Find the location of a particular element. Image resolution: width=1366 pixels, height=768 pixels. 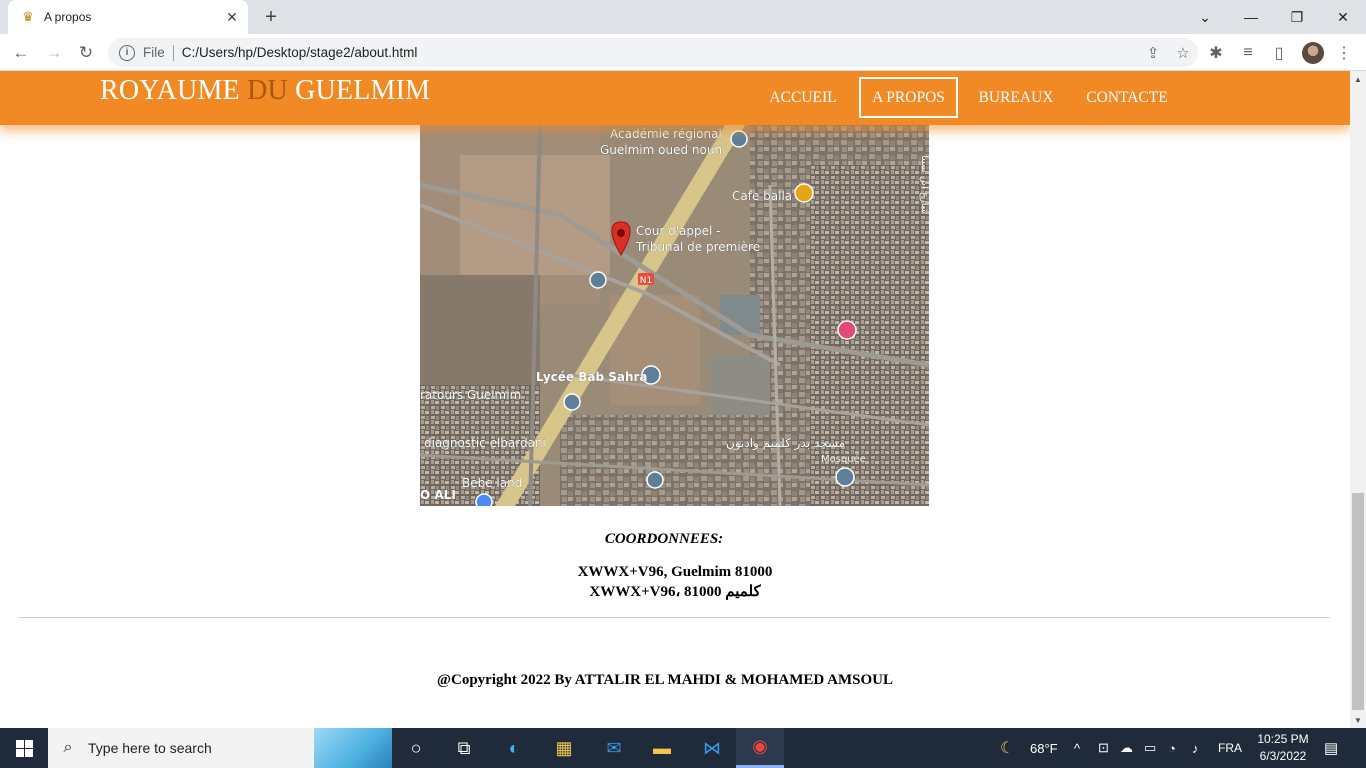

site-brand: ROYAUME DU GUELMIM is located at coordinates (265, 91).